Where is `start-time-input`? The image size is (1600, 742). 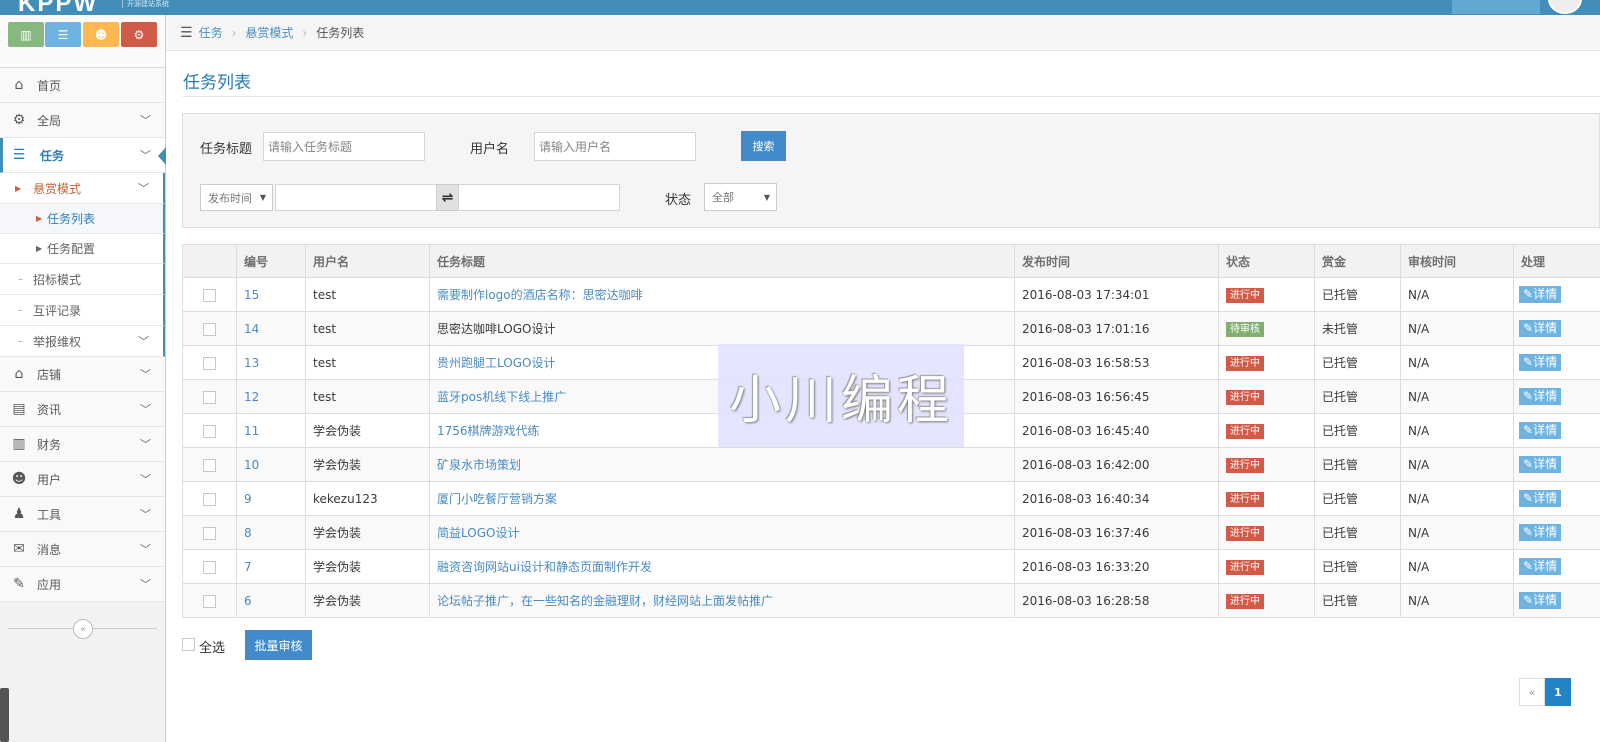 start-time-input is located at coordinates (356, 197).